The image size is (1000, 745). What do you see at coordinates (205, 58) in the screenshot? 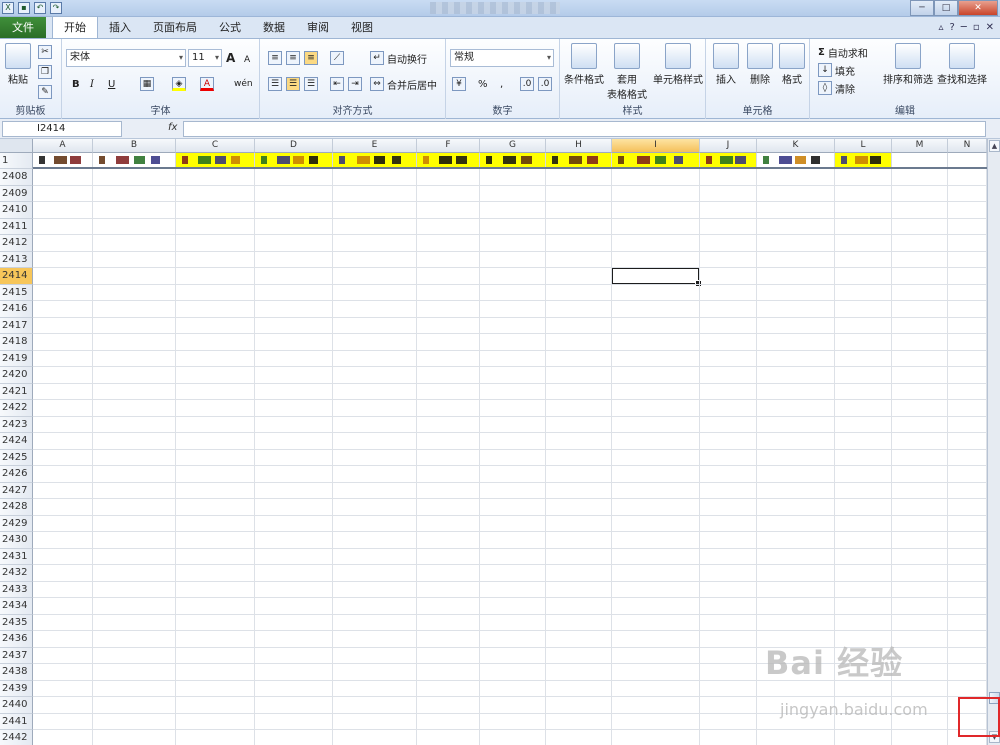
I see `font-size-select: 11` at bounding box center [205, 58].